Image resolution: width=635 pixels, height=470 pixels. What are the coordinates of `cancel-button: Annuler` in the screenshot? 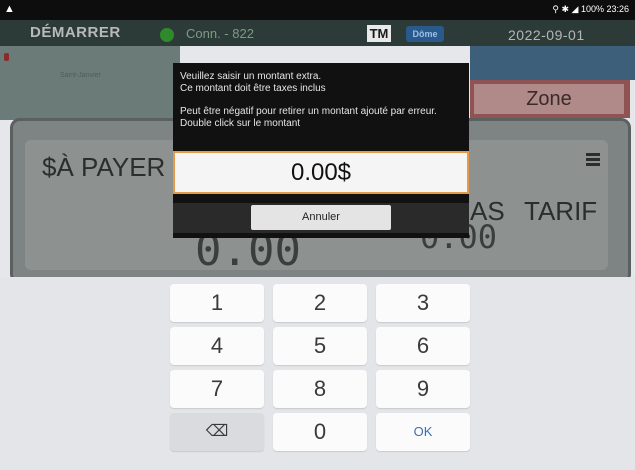 It's located at (321, 217).